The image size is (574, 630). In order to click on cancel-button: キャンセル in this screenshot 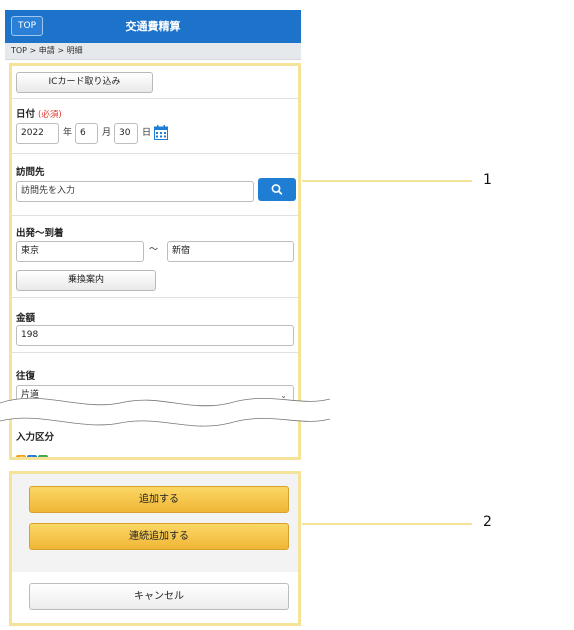, I will do `click(159, 596)`.